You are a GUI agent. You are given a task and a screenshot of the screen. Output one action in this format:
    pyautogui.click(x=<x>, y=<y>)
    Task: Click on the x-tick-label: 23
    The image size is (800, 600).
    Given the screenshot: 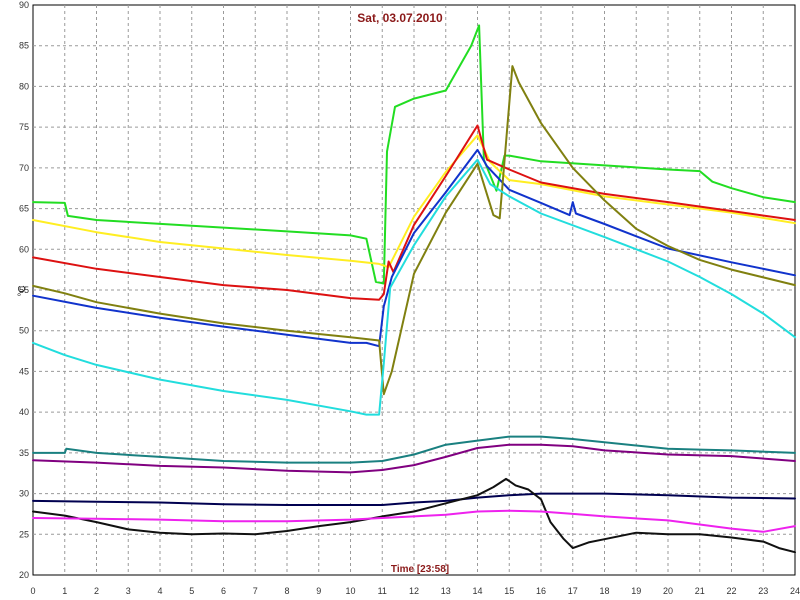 What is the action you would take?
    pyautogui.click(x=763, y=591)
    